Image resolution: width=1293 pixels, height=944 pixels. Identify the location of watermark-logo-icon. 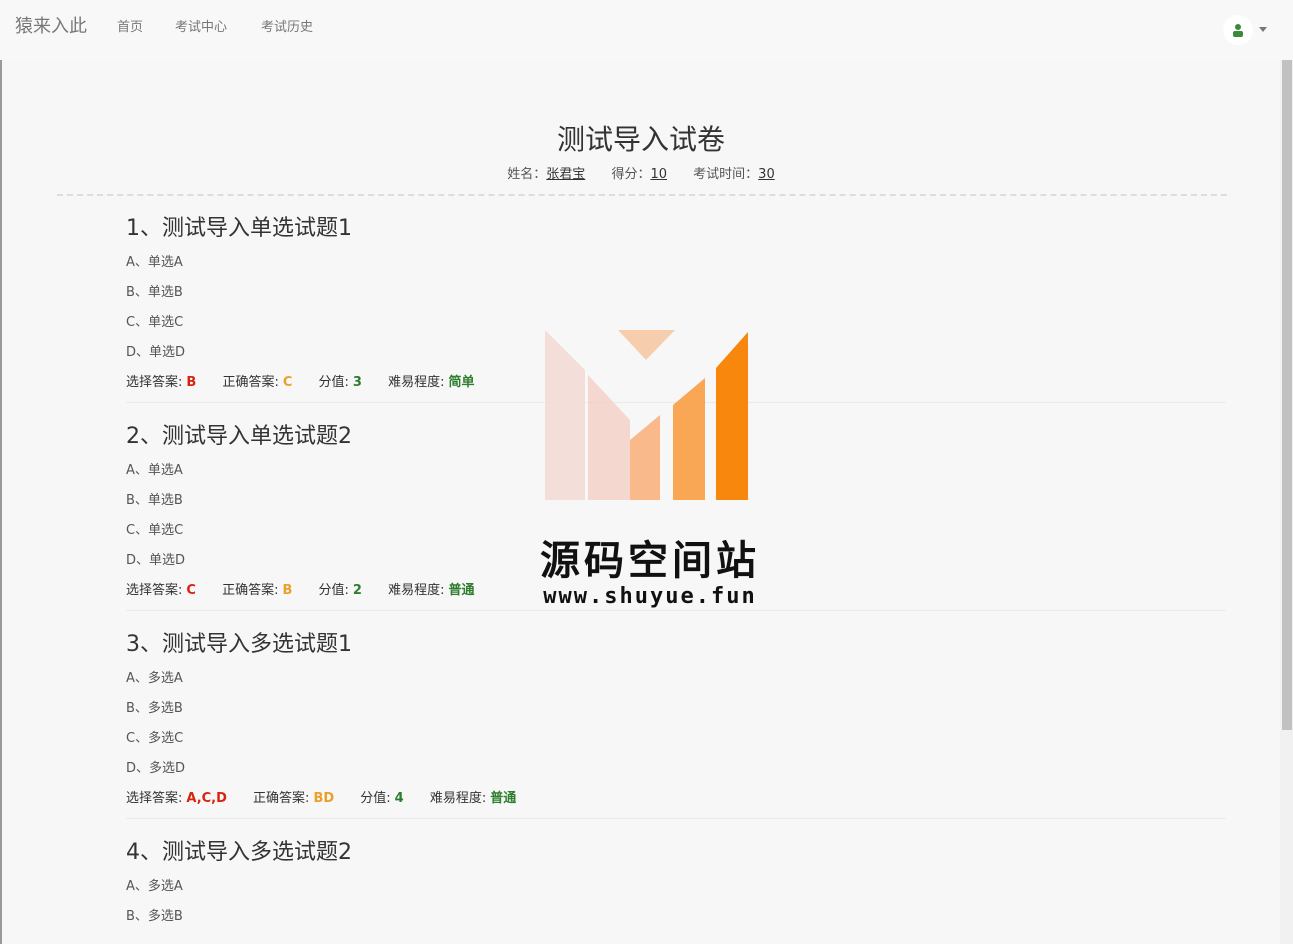
(646, 415).